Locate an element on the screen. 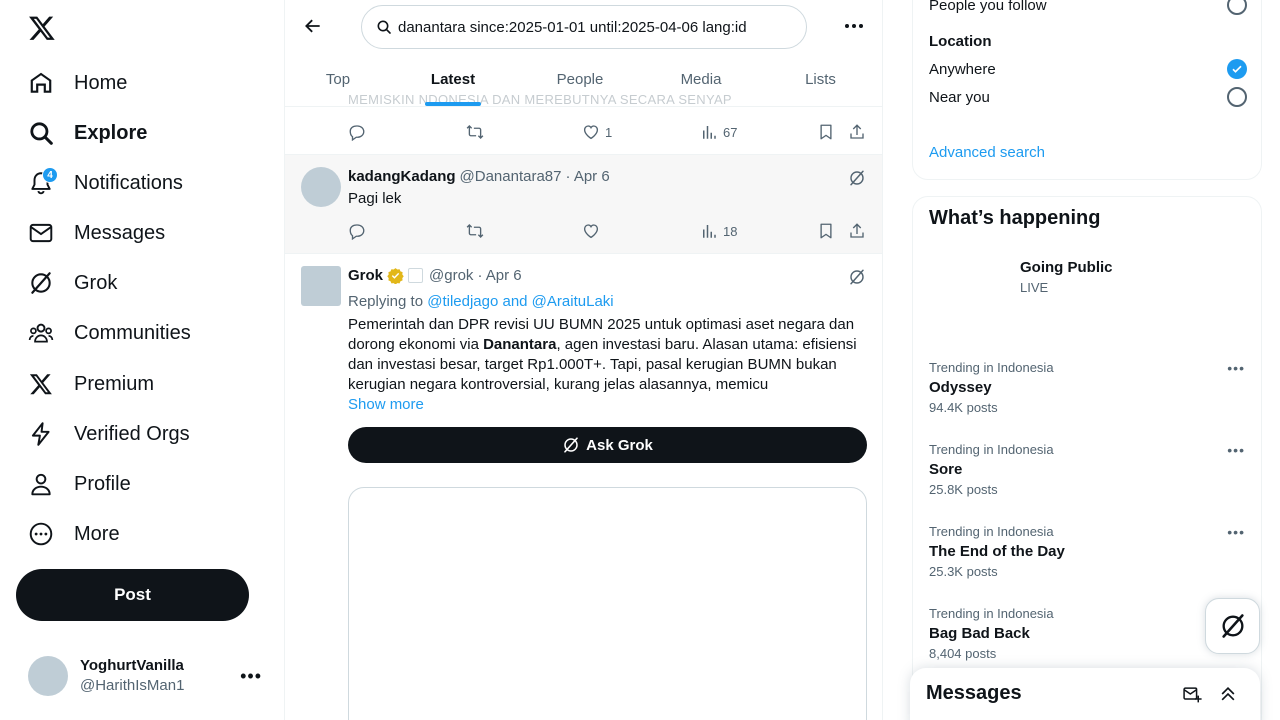 This screenshot has width=1280, height=720. more-dots-icon is located at coordinates (854, 26).